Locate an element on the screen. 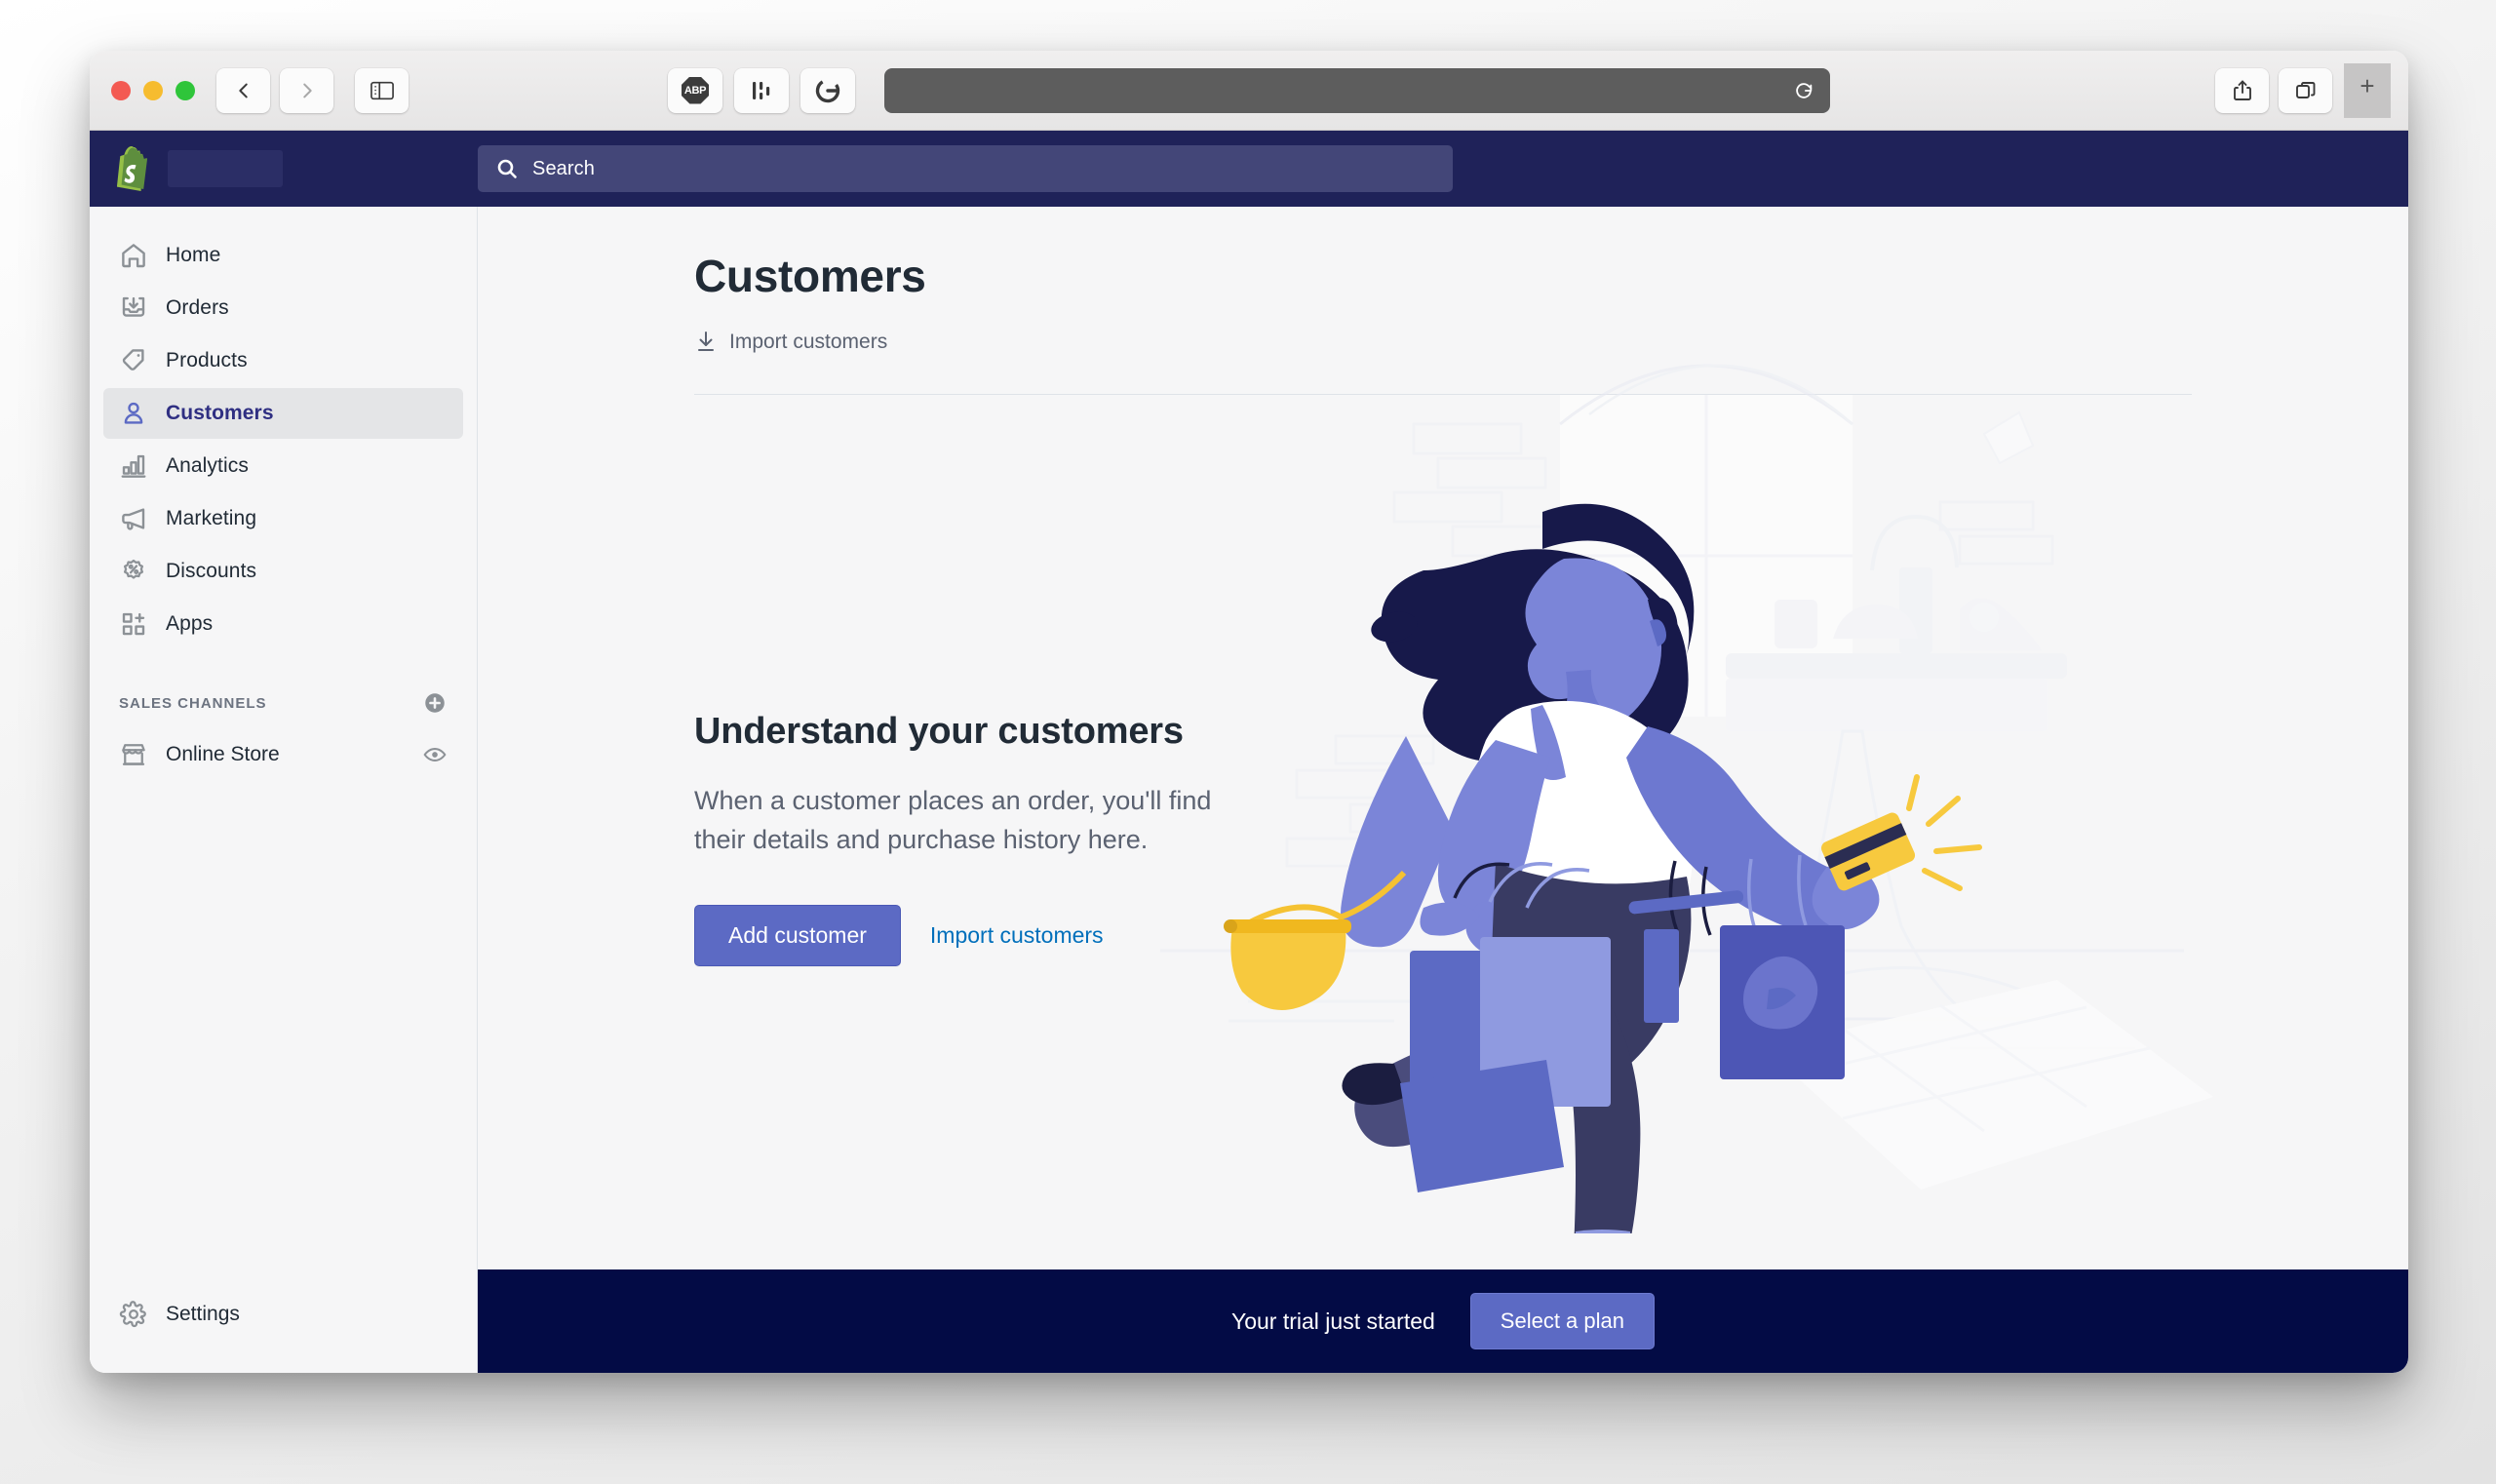 This screenshot has height=1484, width=2496. new-tab-button: + is located at coordinates (2367, 90).